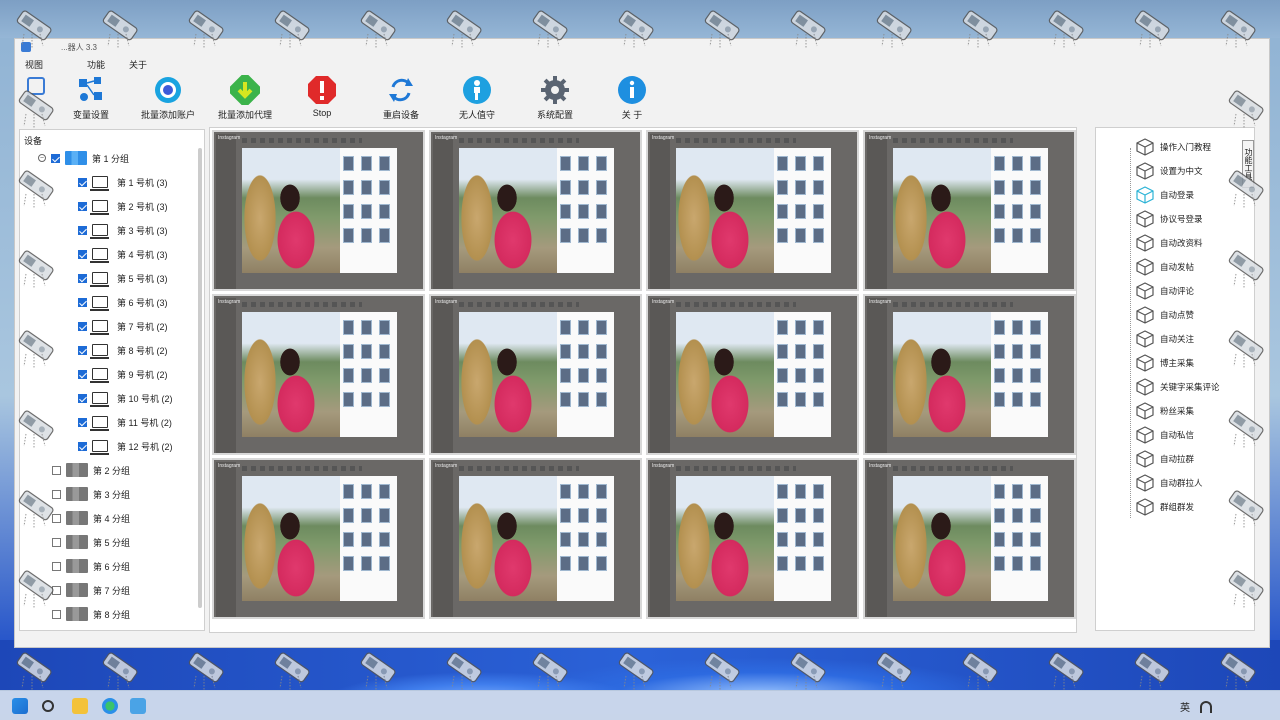  Describe the element at coordinates (125, 398) in the screenshot. I see `tree-device-10: 第 10 号机 (2)` at that location.